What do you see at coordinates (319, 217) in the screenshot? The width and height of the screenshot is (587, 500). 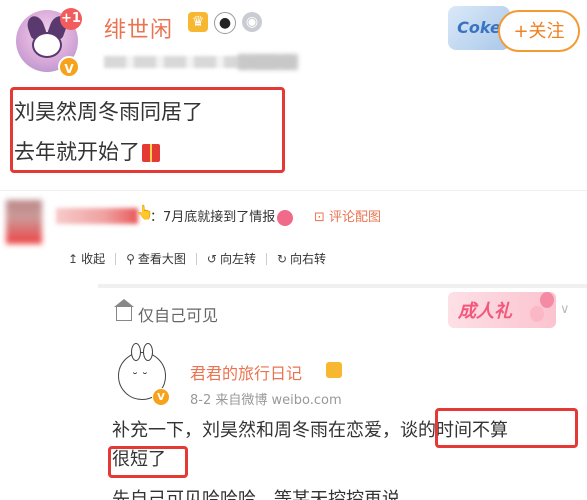 I see `image-icon: ⊡` at bounding box center [319, 217].